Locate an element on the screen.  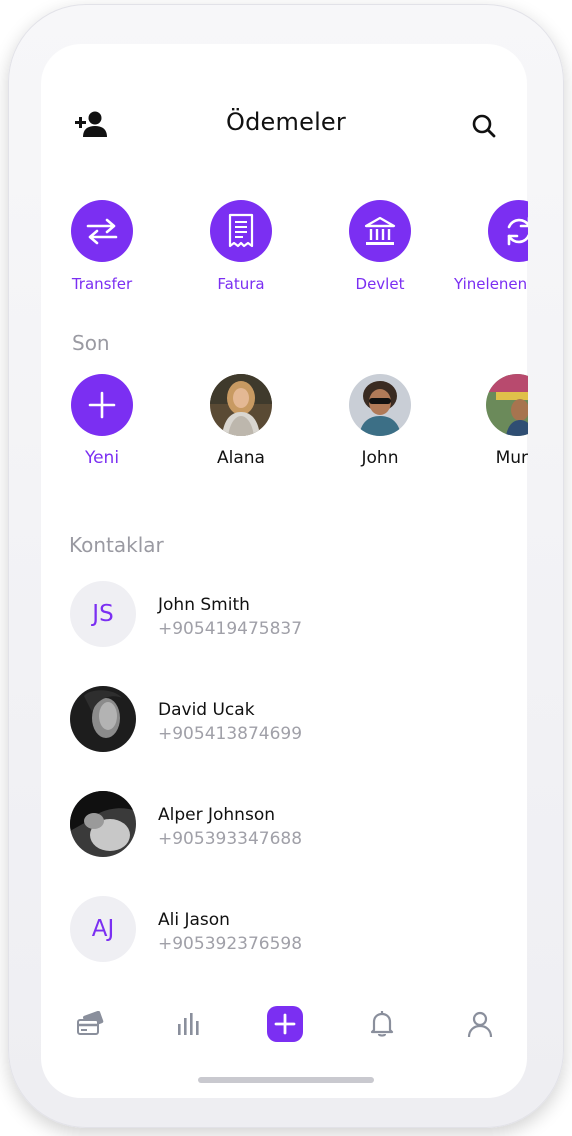
avatar: JS is located at coordinates (103, 614).